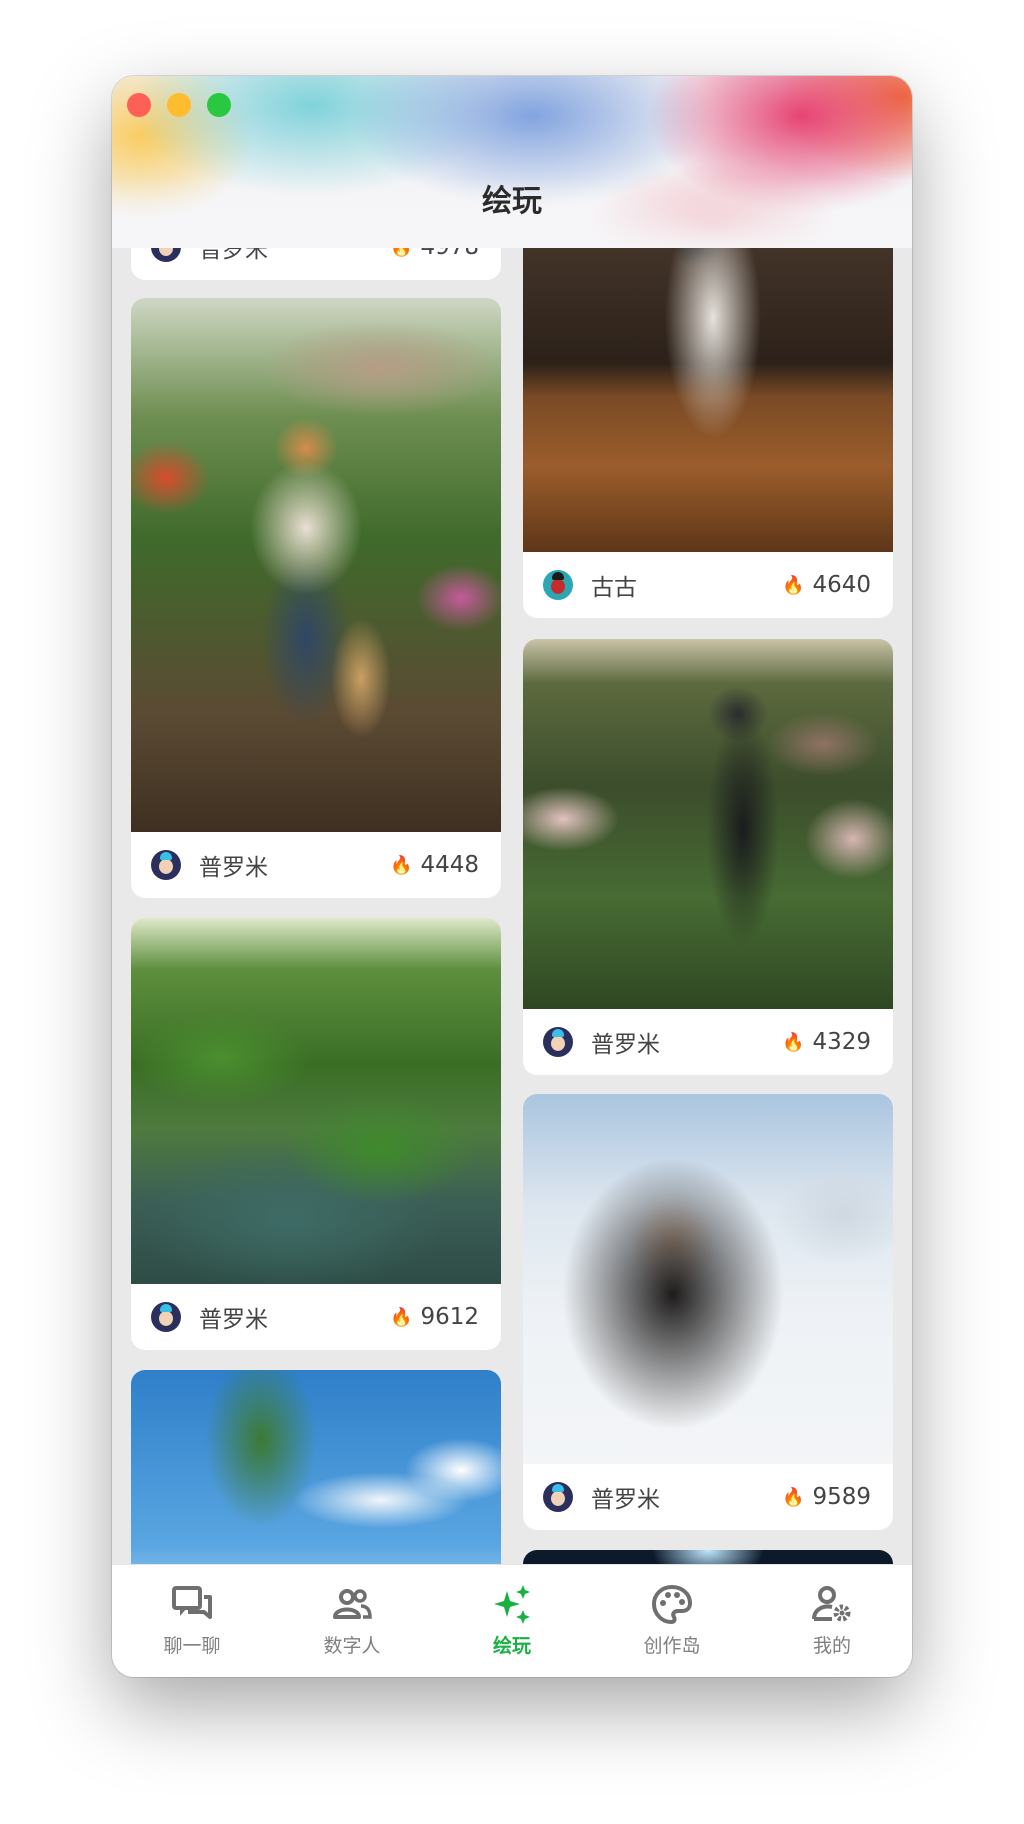 The image size is (1024, 1824). Describe the element at coordinates (672, 1646) in the screenshot. I see `tab-label: 创作岛` at that location.